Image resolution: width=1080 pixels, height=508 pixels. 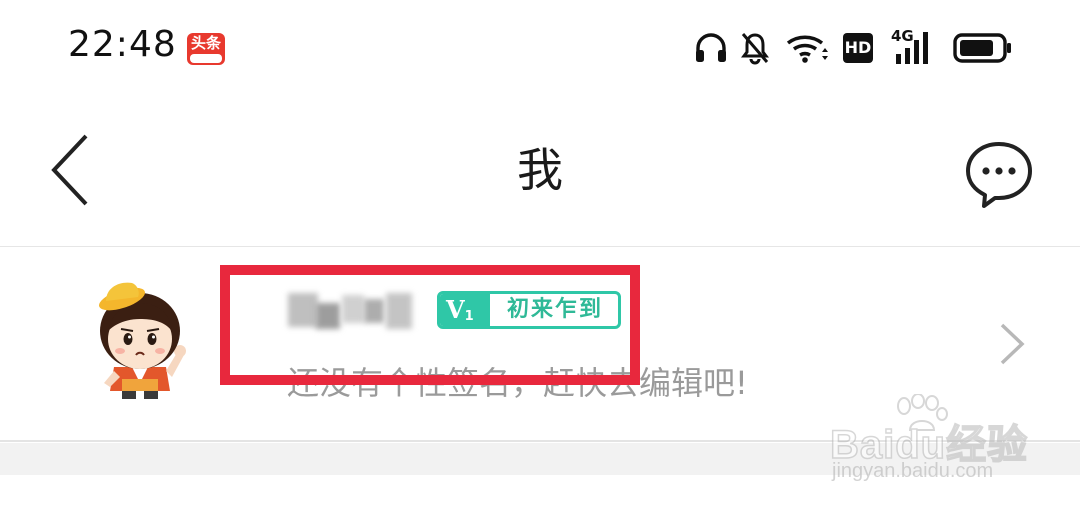 What do you see at coordinates (807, 49) in the screenshot?
I see `wifi-icon` at bounding box center [807, 49].